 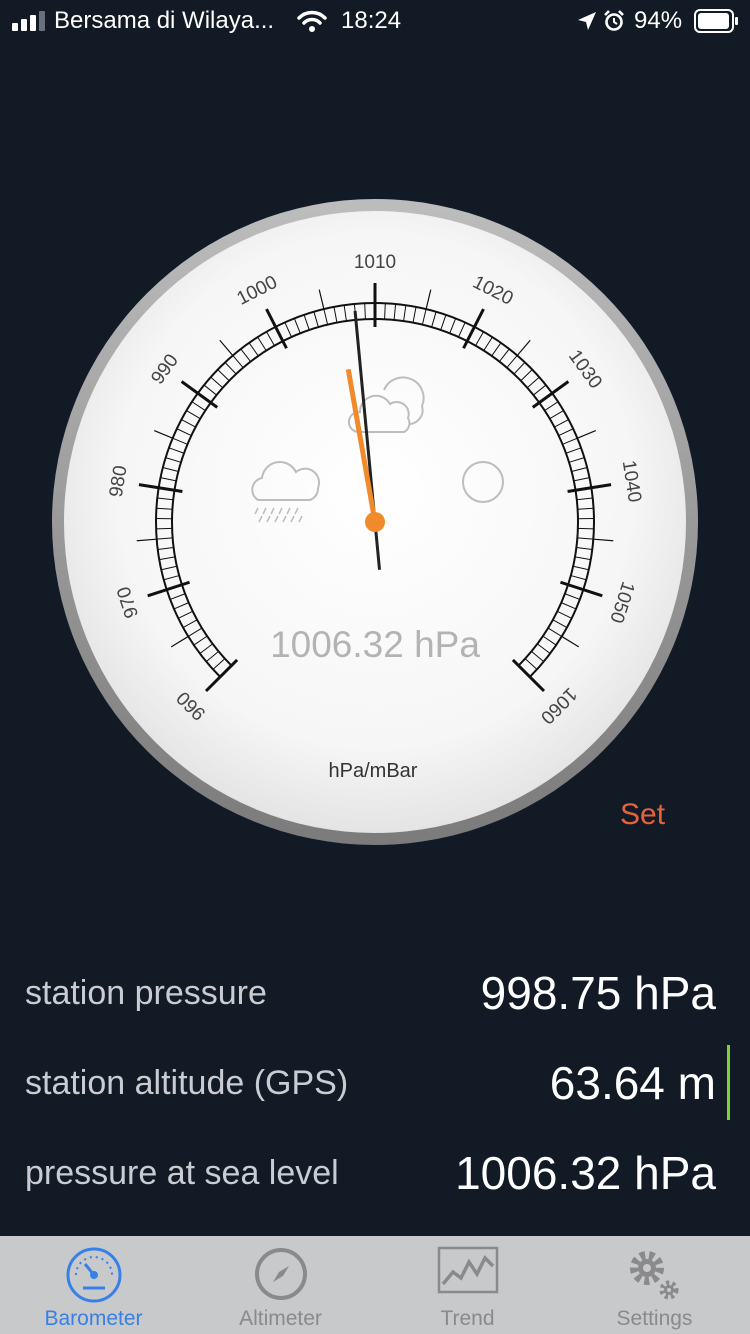 I want to click on station-altitude-row: station altitude (GPS) 63.64 m, so click(x=375, y=1085).